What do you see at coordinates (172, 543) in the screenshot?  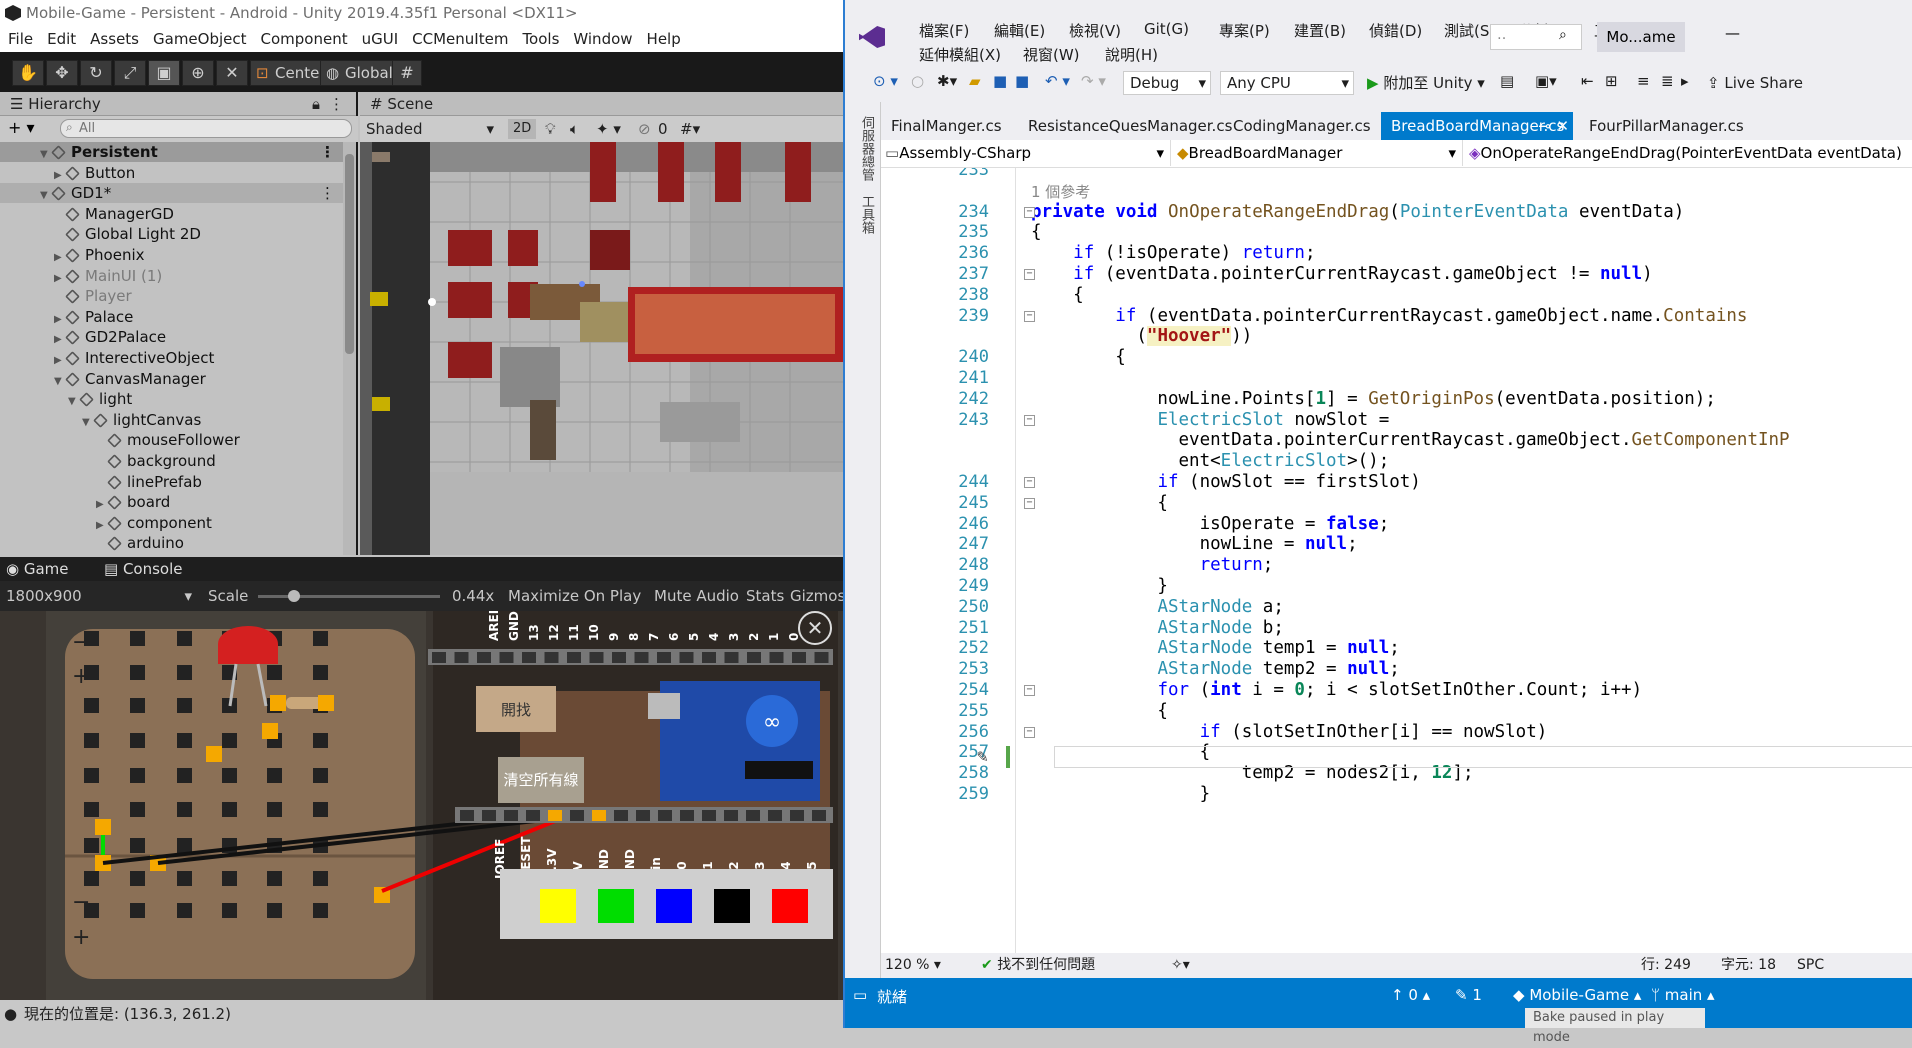 I see `hierarchy-item: arduino` at bounding box center [172, 543].